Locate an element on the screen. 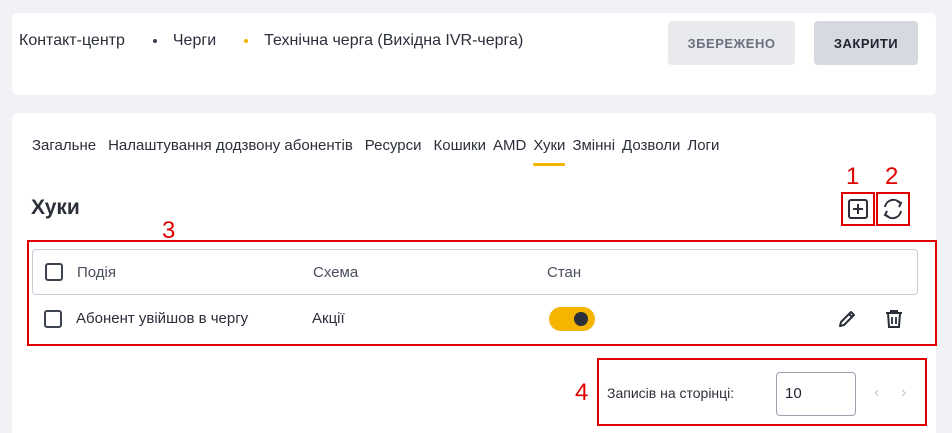  tab-variables: Змінні is located at coordinates (593, 145).